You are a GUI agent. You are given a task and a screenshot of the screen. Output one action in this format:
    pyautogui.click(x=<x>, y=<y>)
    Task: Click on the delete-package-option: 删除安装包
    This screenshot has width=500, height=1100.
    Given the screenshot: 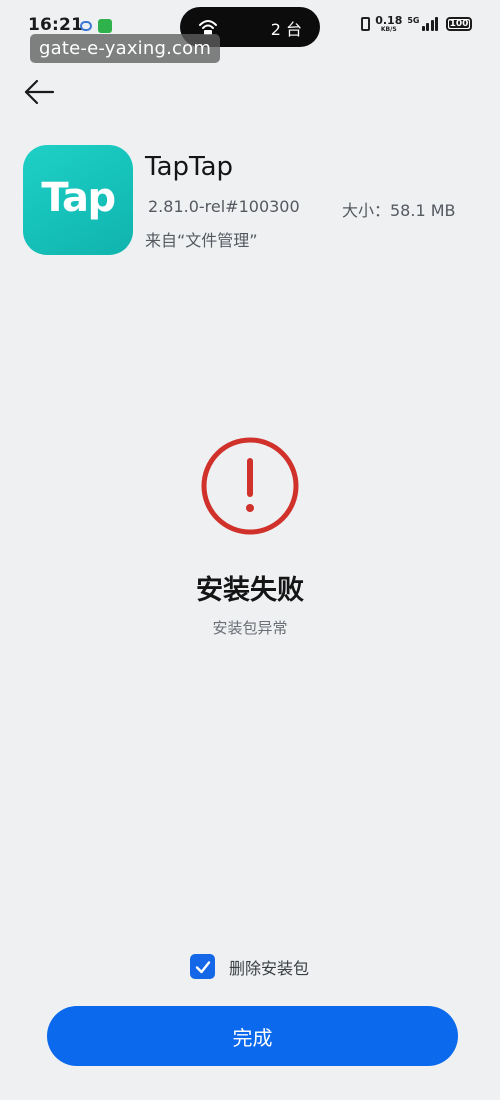 What is the action you would take?
    pyautogui.click(x=249, y=966)
    